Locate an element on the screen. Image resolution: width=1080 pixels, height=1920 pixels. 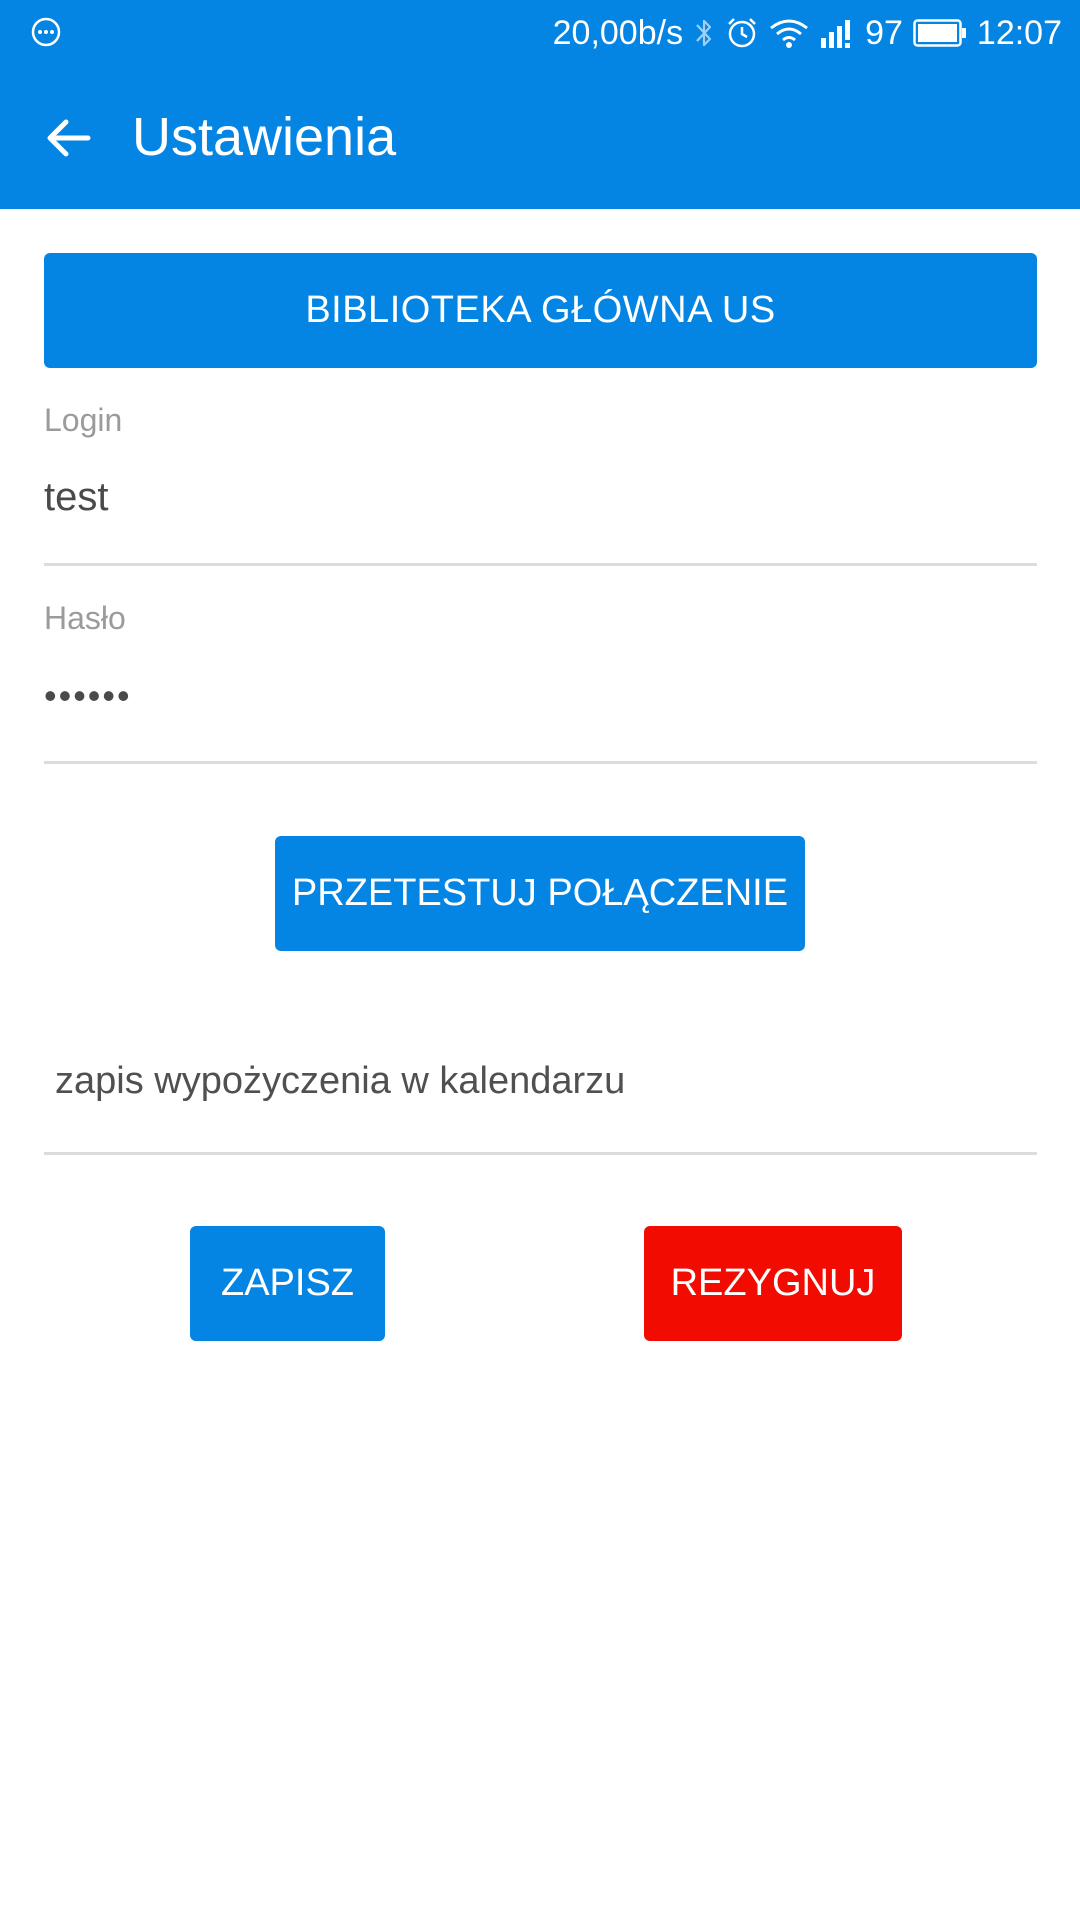
battery-level: 97 is located at coordinates (884, 32).